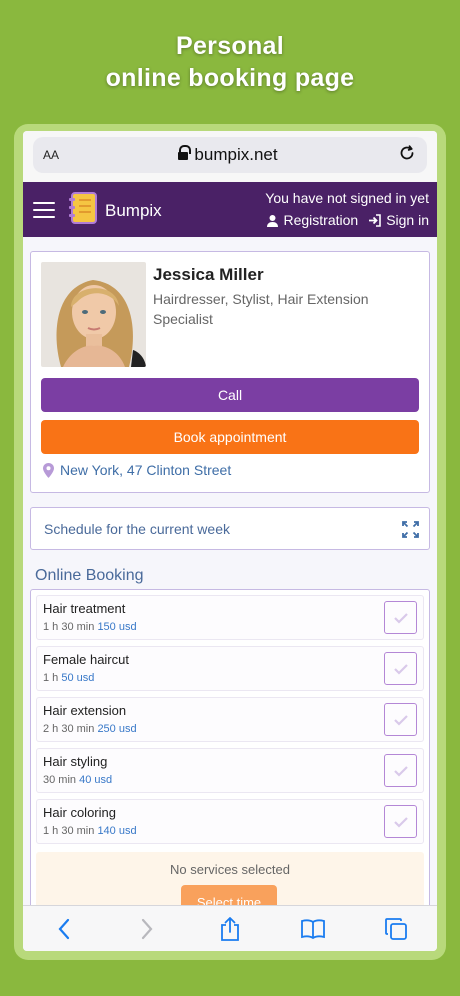 Image resolution: width=460 pixels, height=996 pixels. I want to click on lock-icon, so click(185, 152).